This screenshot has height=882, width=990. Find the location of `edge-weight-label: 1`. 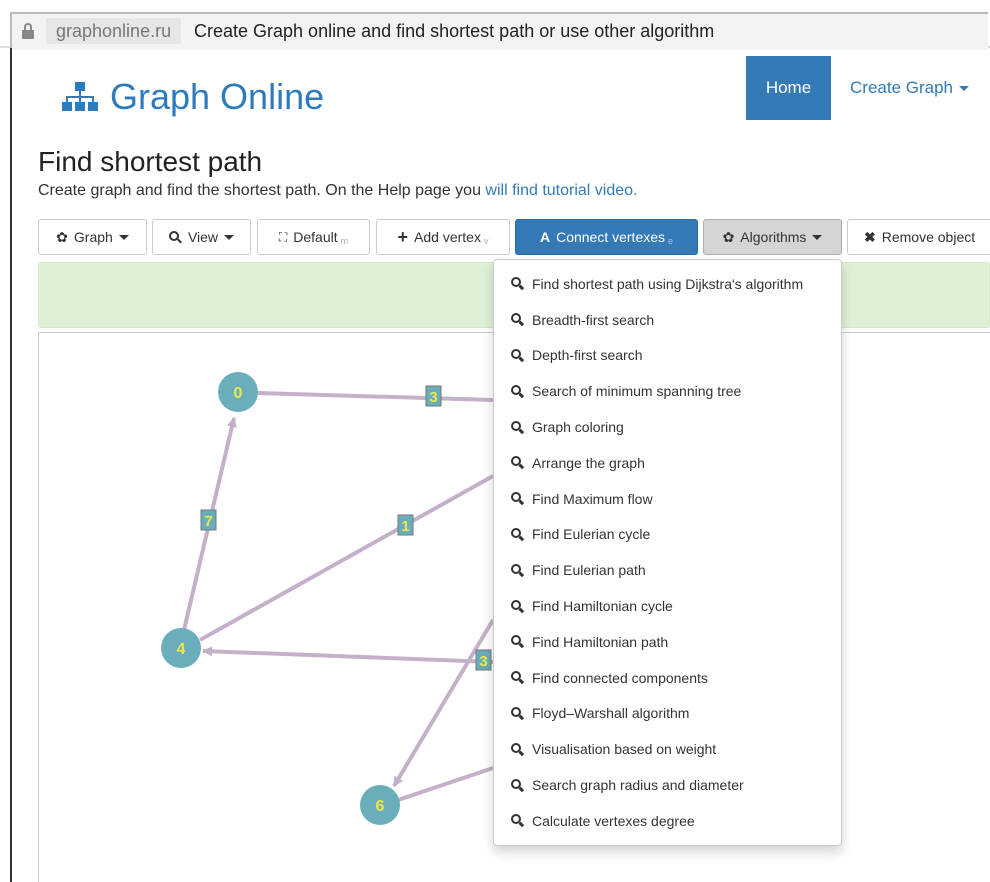

edge-weight-label: 1 is located at coordinates (405, 525).